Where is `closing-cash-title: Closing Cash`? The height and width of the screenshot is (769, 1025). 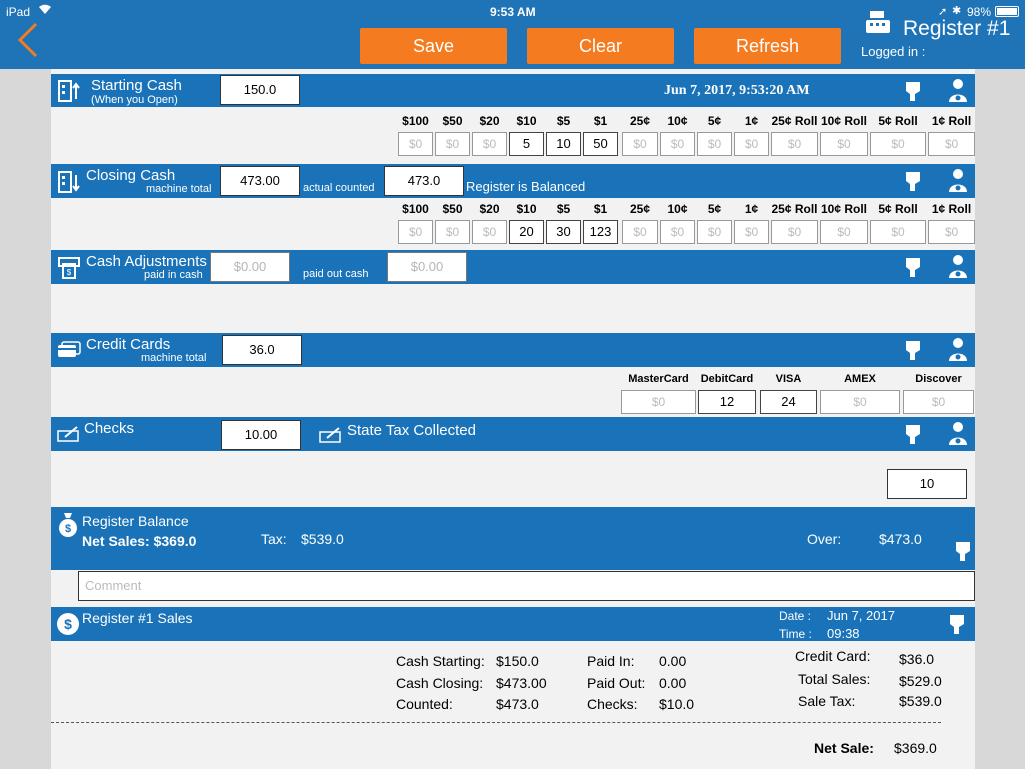 closing-cash-title: Closing Cash is located at coordinates (131, 175).